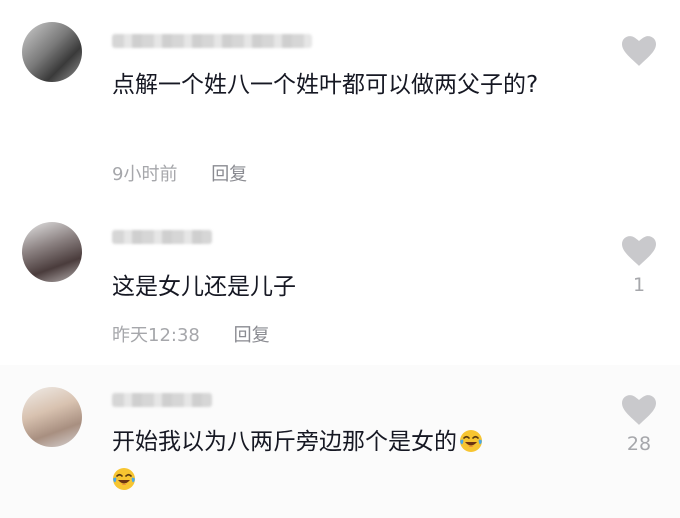  What do you see at coordinates (325, 85) in the screenshot?
I see `comment-text: 点解一个姓八一个姓叶都可以做两父子的?` at bounding box center [325, 85].